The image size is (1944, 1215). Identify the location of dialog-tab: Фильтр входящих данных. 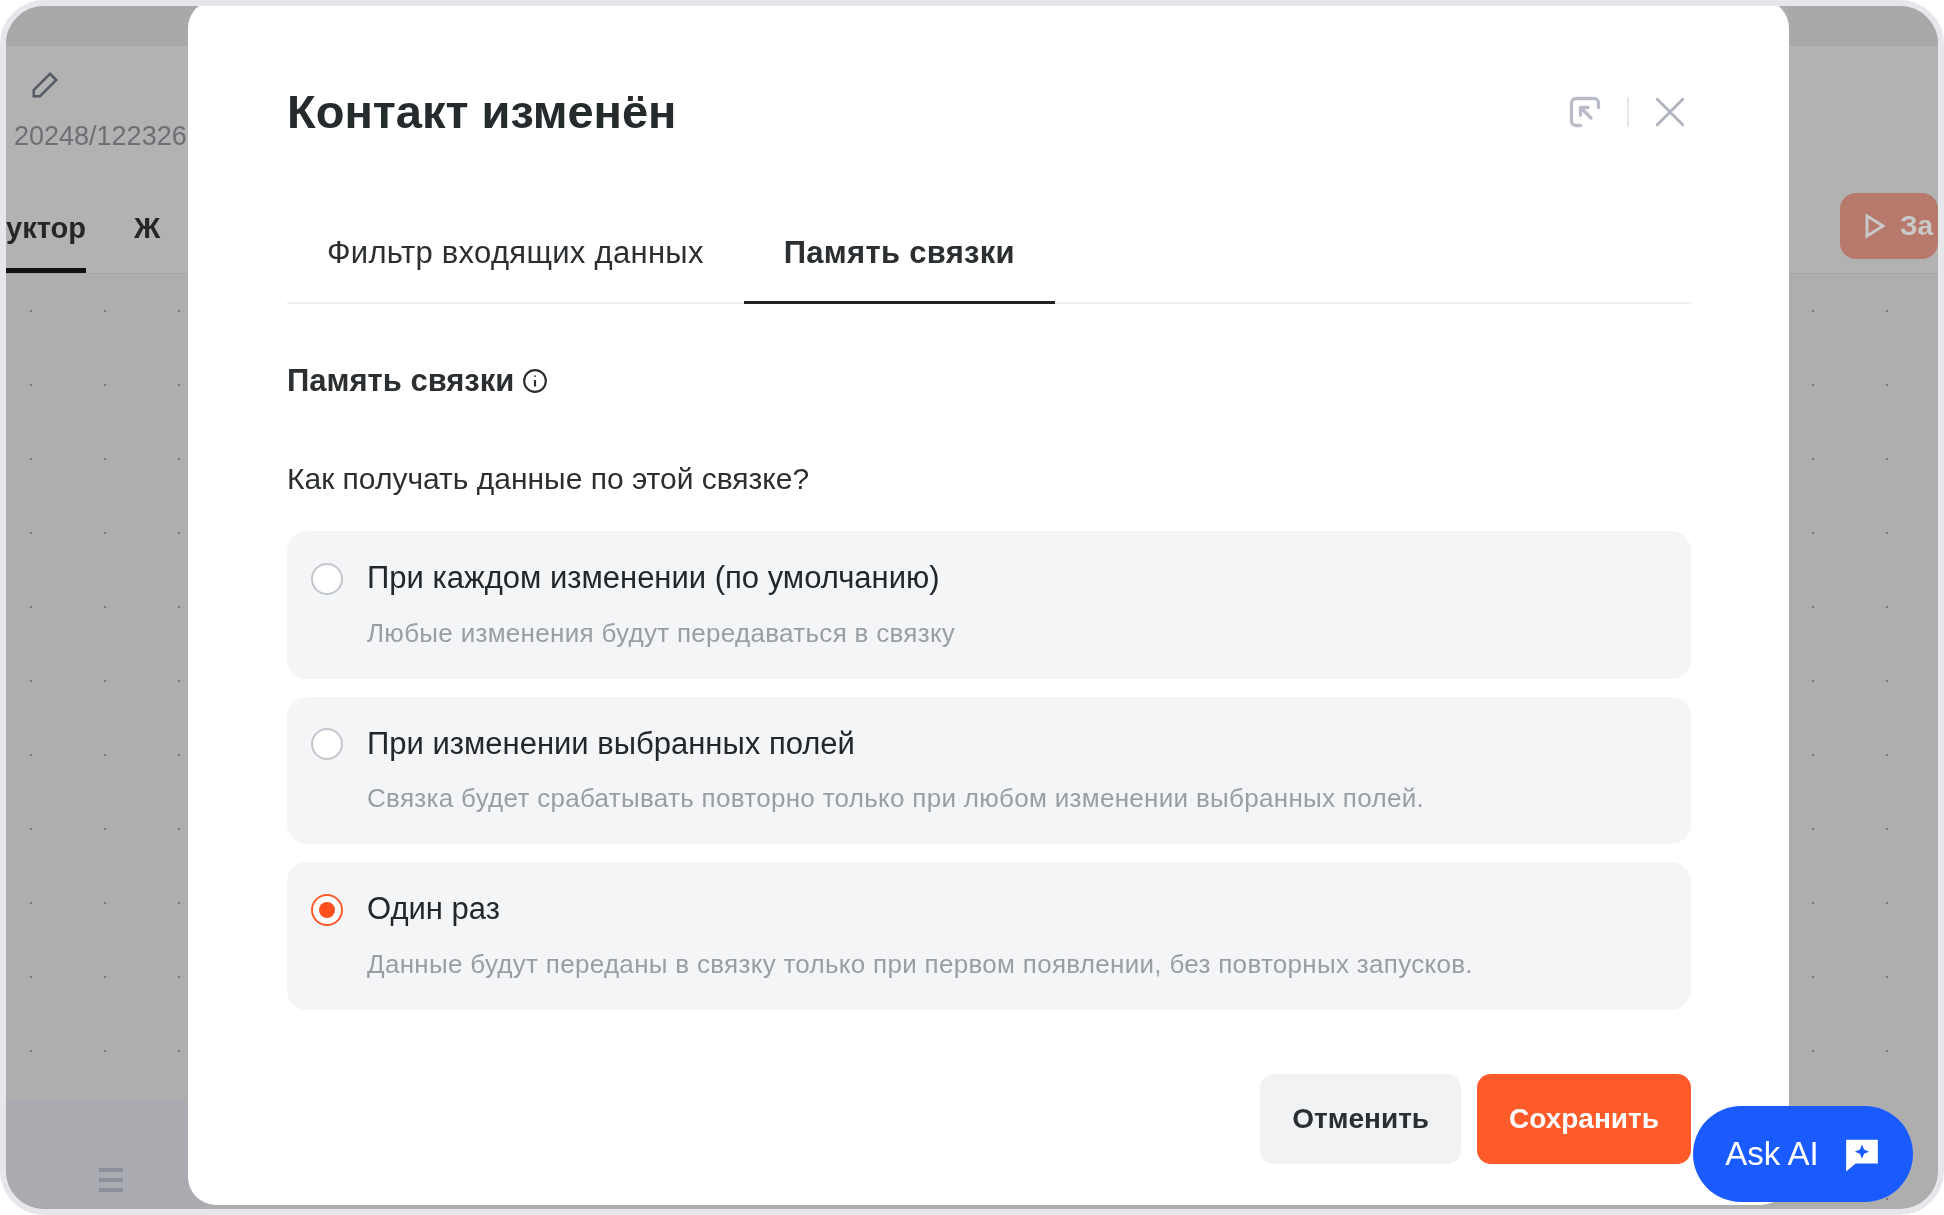
(515, 267).